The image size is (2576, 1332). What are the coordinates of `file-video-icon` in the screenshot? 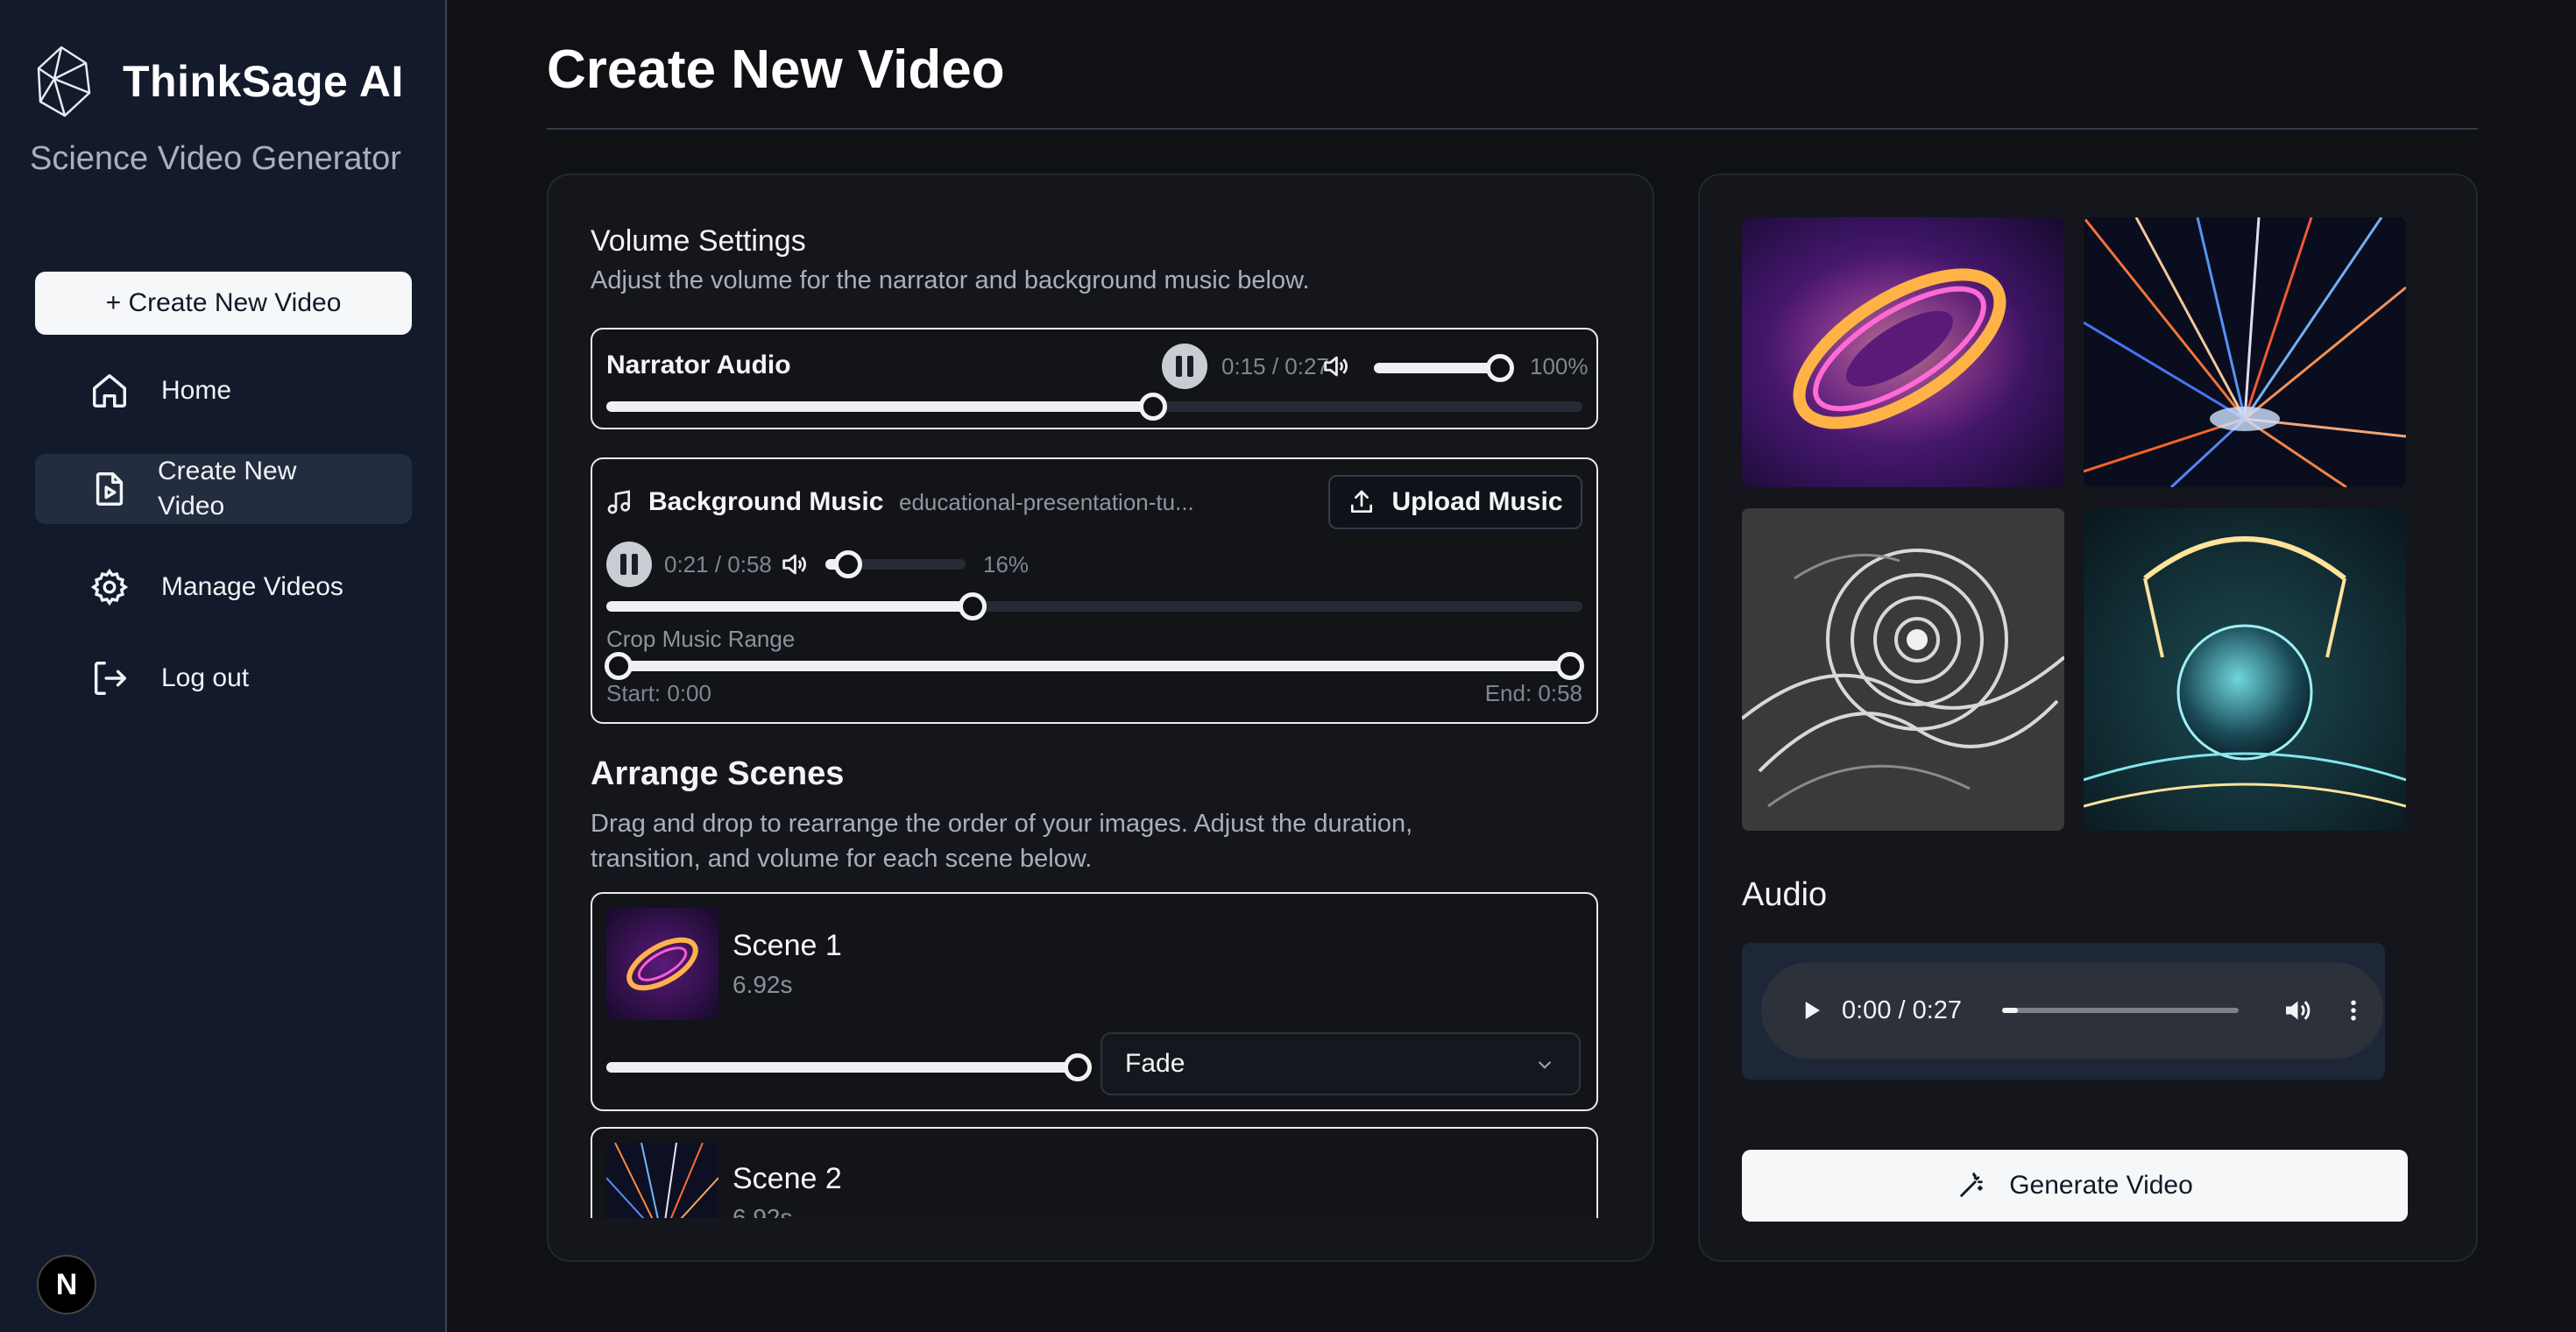 It's located at (109, 489).